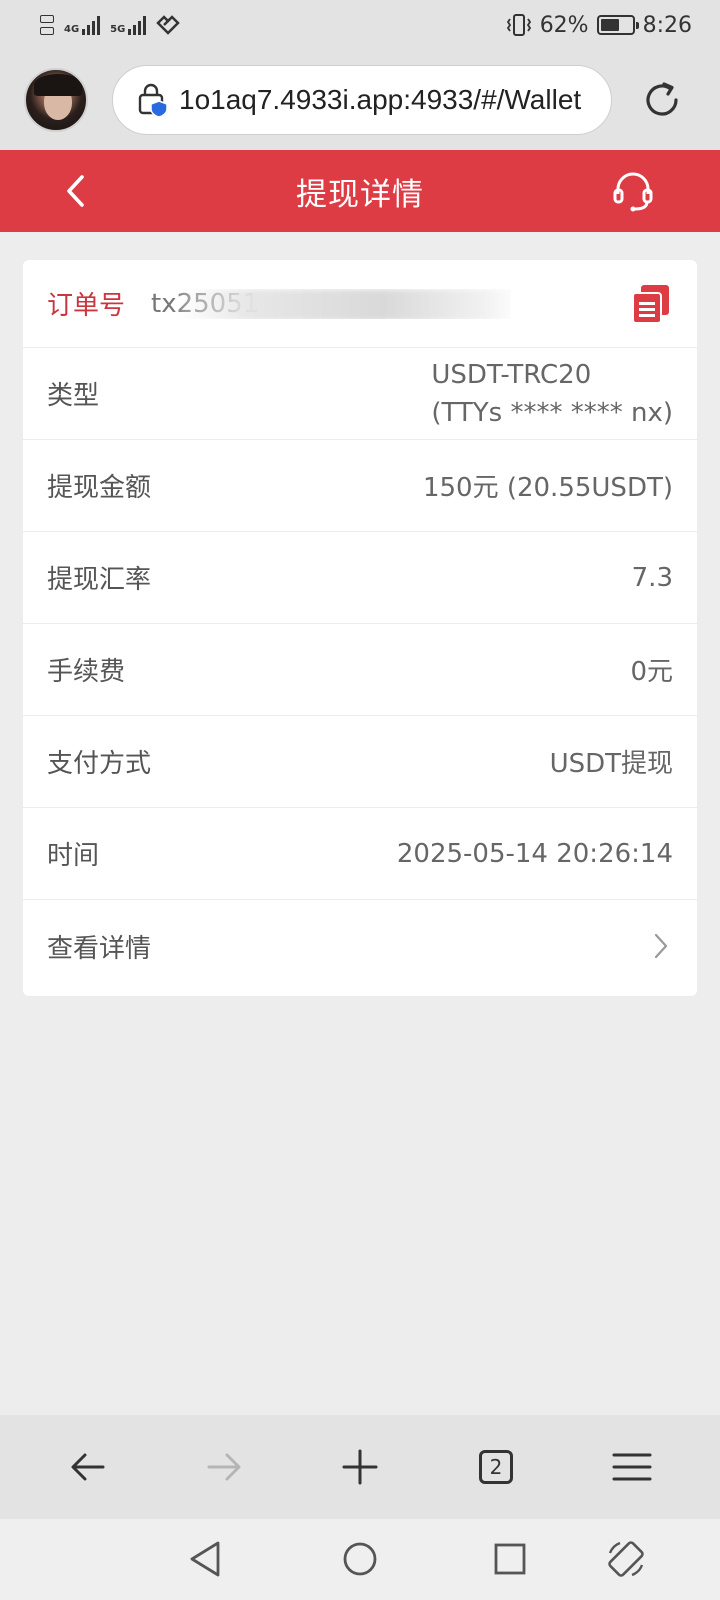 This screenshot has height=1600, width=720. I want to click on browser-back-button, so click(88, 1467).